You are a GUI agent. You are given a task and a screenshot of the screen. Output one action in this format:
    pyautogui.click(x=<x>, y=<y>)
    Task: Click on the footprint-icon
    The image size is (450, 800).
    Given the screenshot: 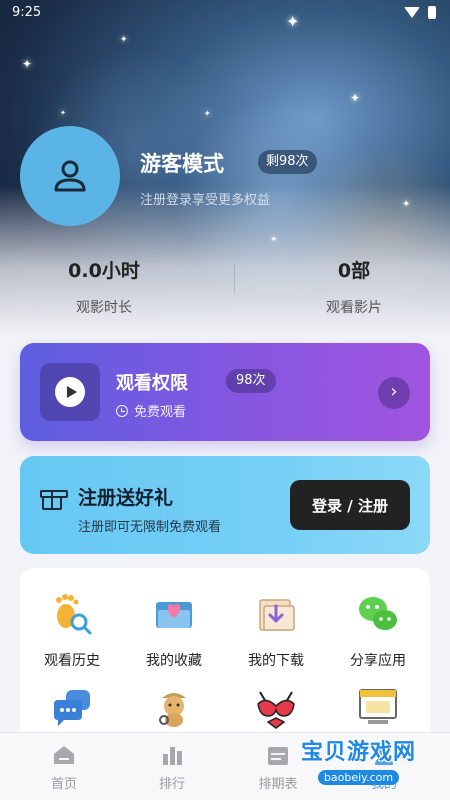 What is the action you would take?
    pyautogui.click(x=72, y=614)
    